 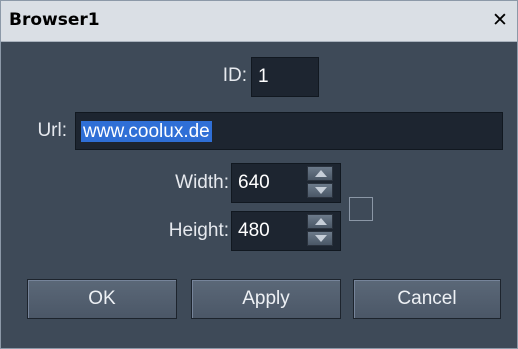 I want to click on url-label: Url:, so click(x=52, y=130).